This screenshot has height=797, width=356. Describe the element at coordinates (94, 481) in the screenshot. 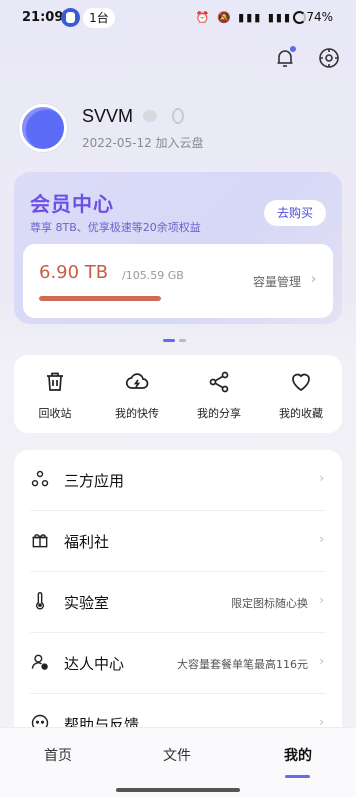

I see `menu-item-label: 三方应用` at that location.